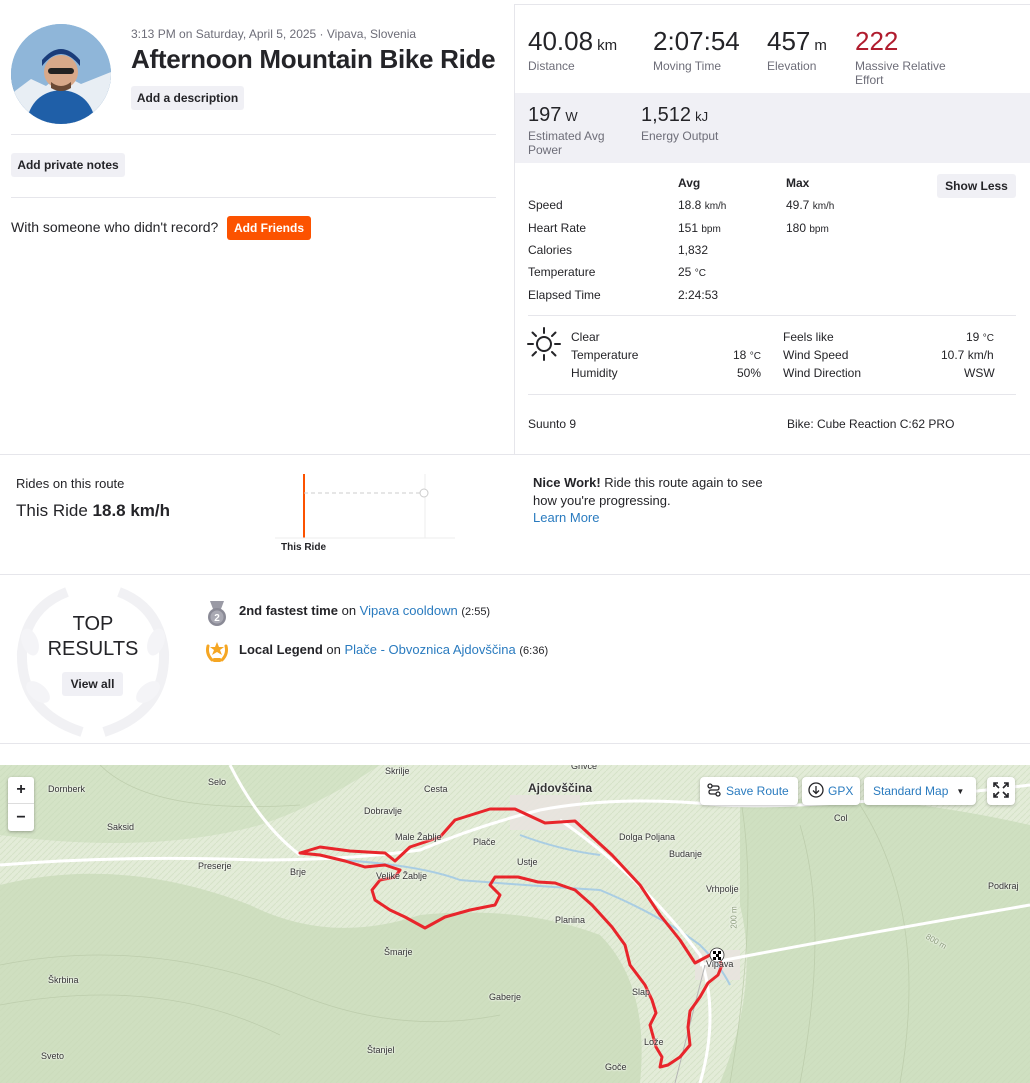 The height and width of the screenshot is (1083, 1030). What do you see at coordinates (798, 183) in the screenshot?
I see `max-header: Max` at bounding box center [798, 183].